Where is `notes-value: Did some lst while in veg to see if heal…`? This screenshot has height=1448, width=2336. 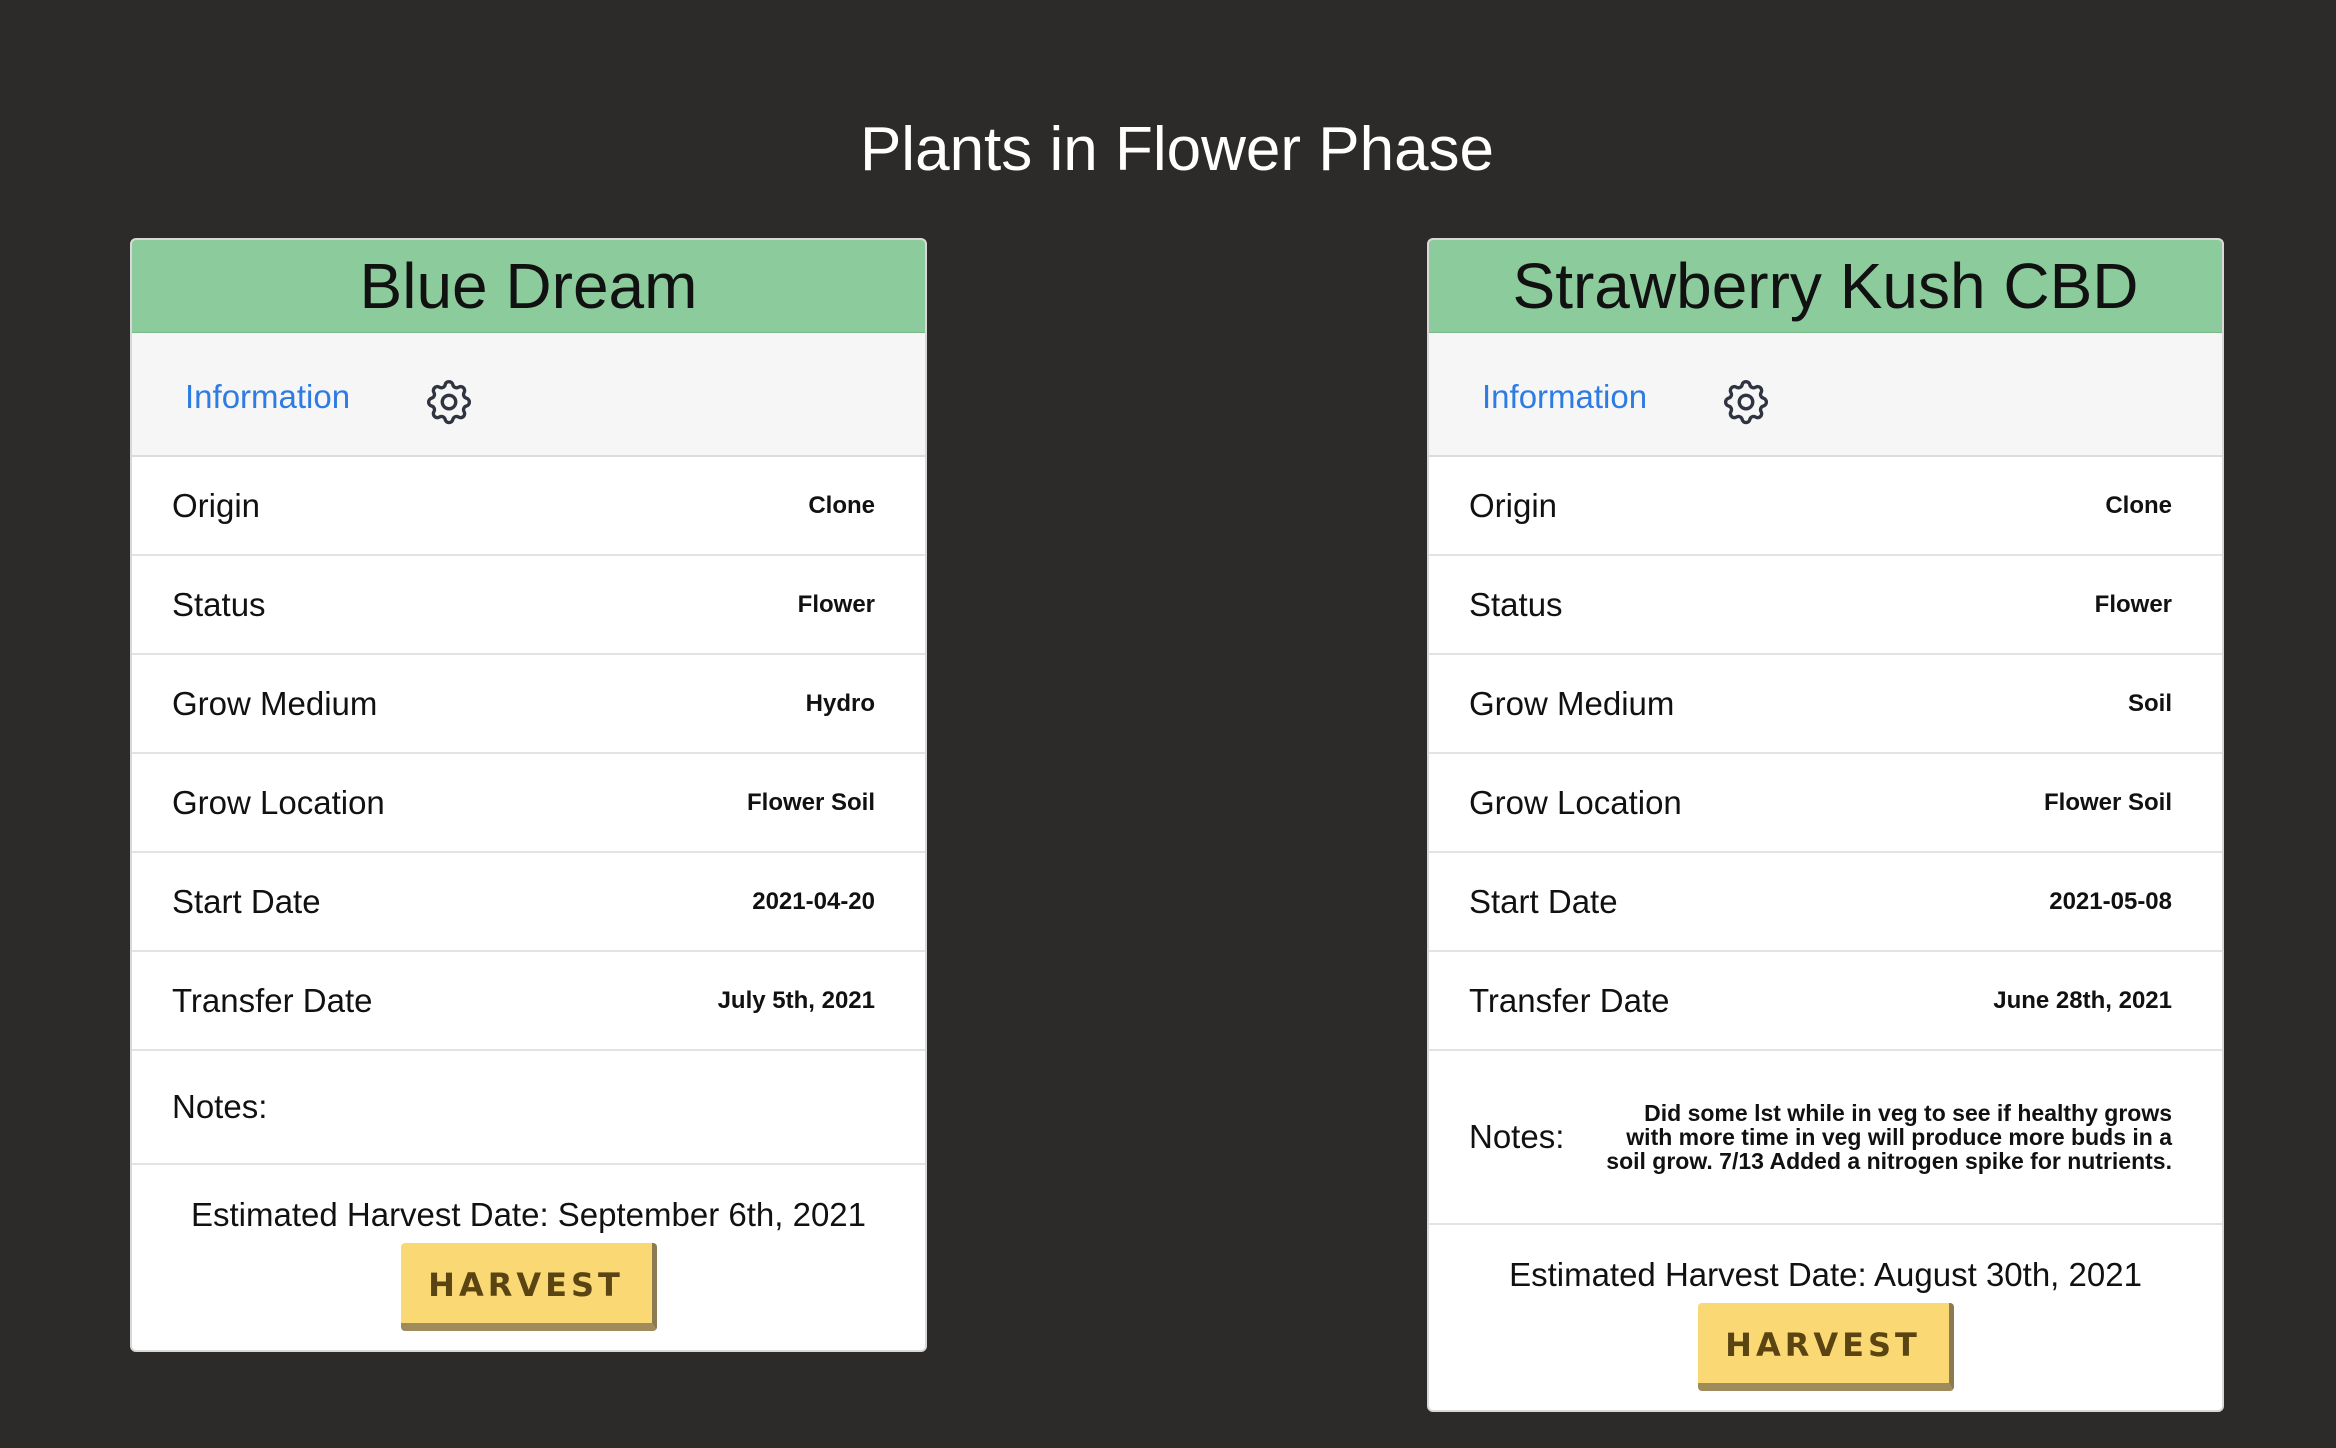 notes-value: Did some lst while in veg to see if heal… is located at coordinates (1889, 1137).